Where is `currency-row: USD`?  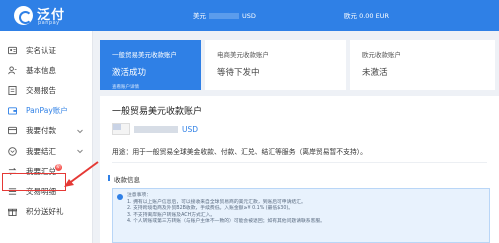 currency-row: USD is located at coordinates (155, 129).